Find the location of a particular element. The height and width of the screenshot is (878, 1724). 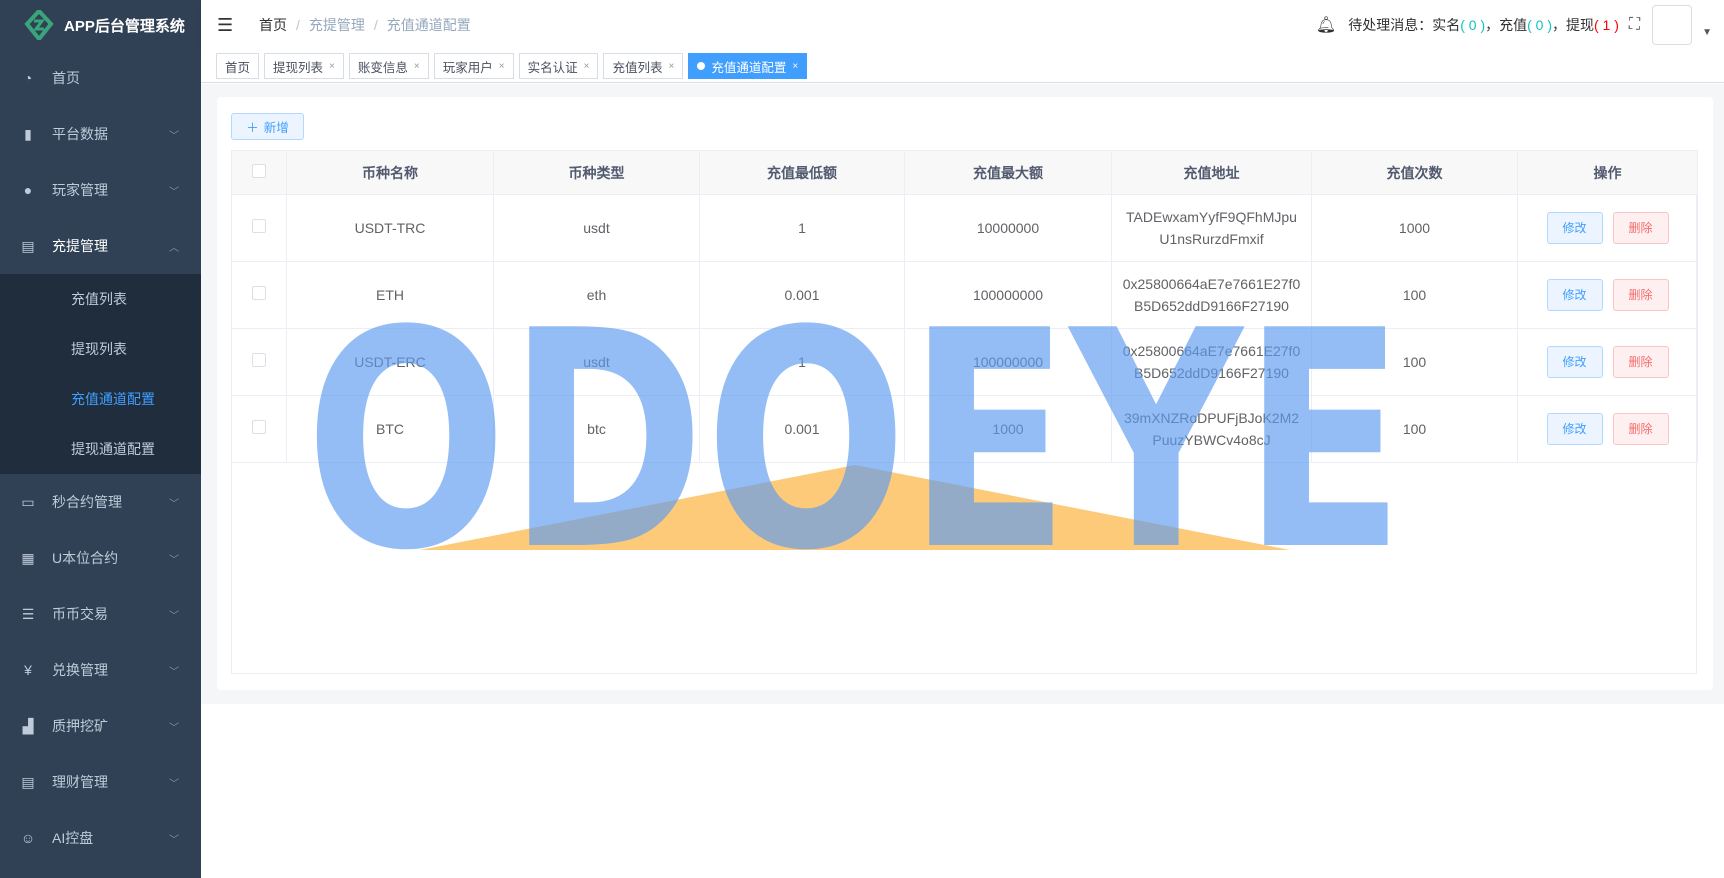

tag-4: 实名认证 × is located at coordinates (558, 66).